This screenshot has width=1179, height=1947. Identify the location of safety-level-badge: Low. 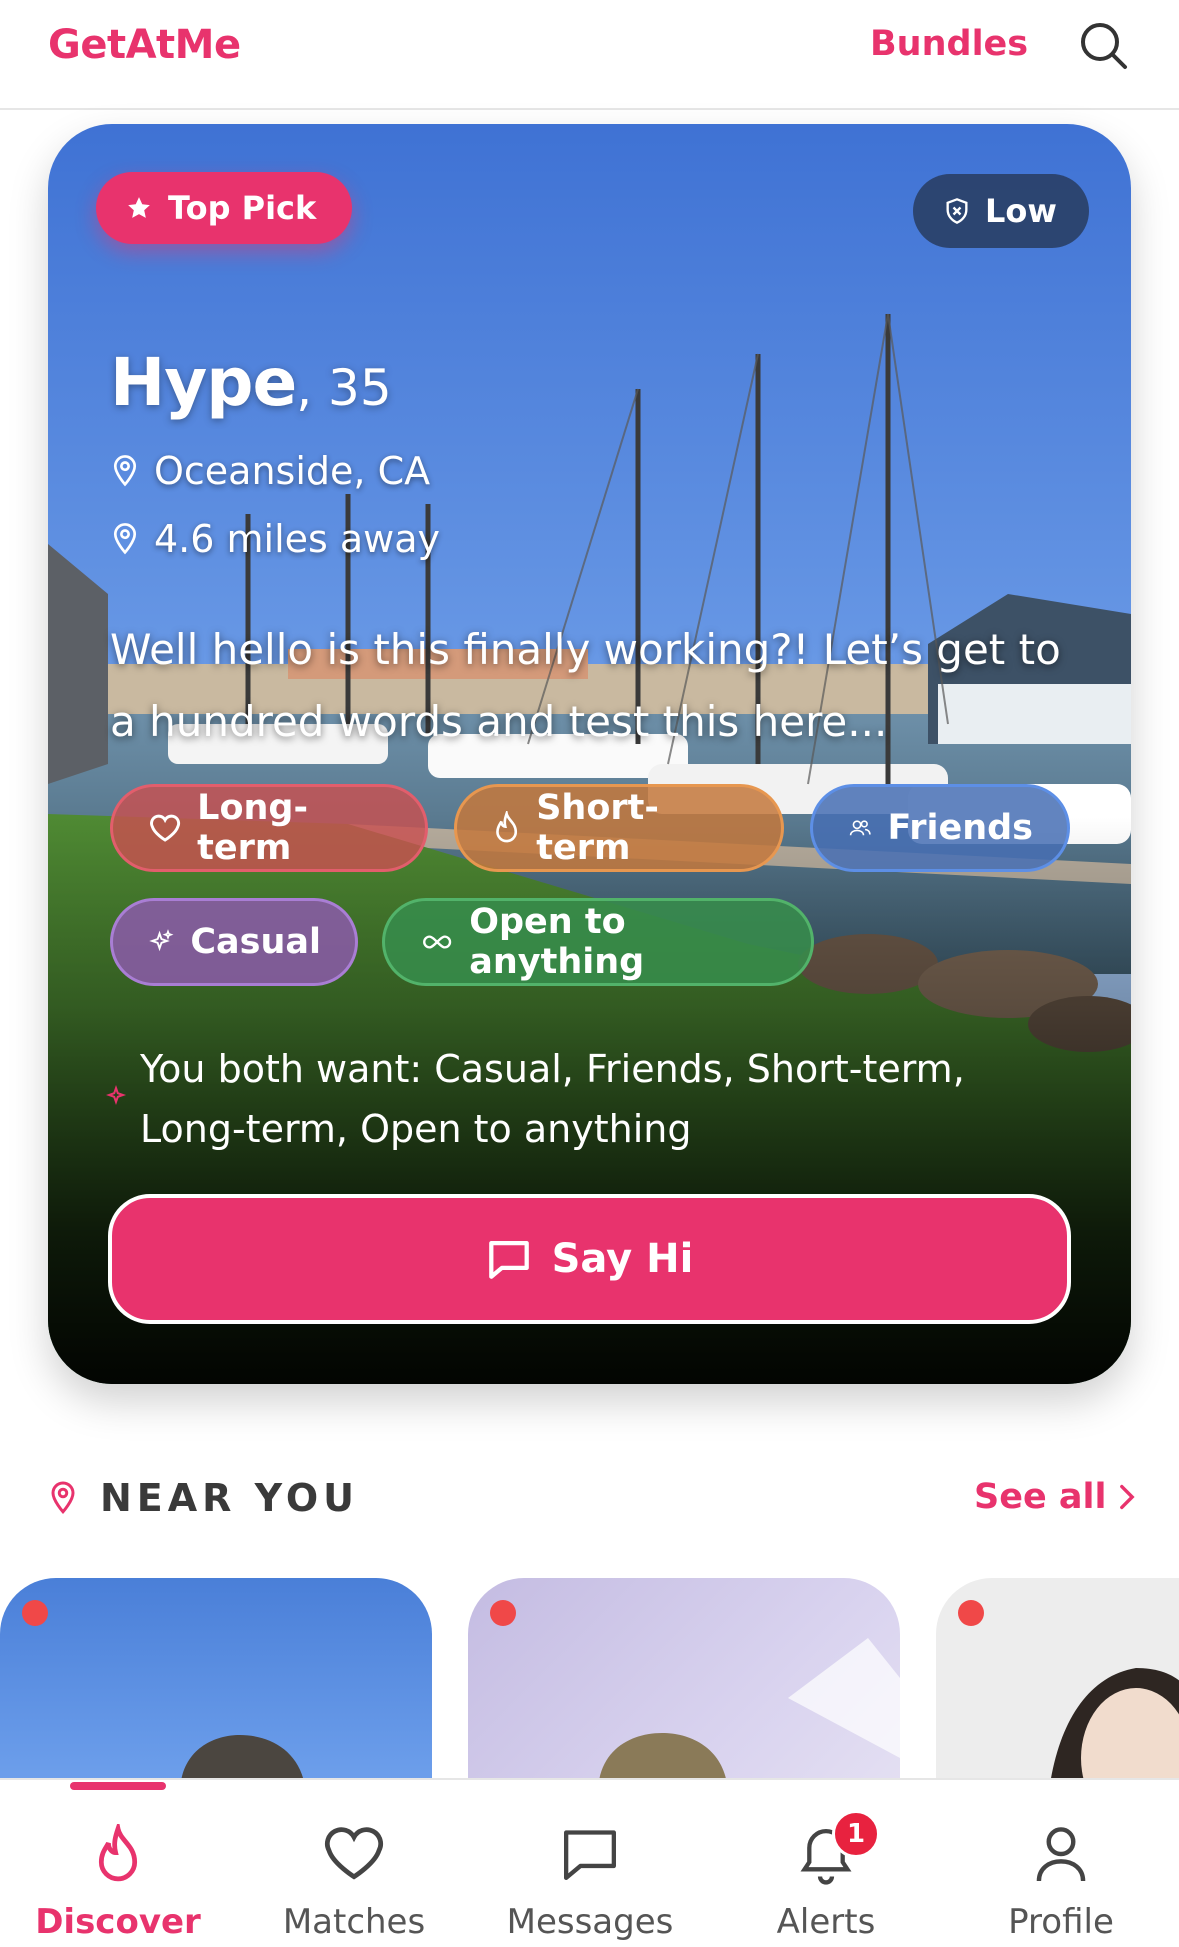
(1001, 211).